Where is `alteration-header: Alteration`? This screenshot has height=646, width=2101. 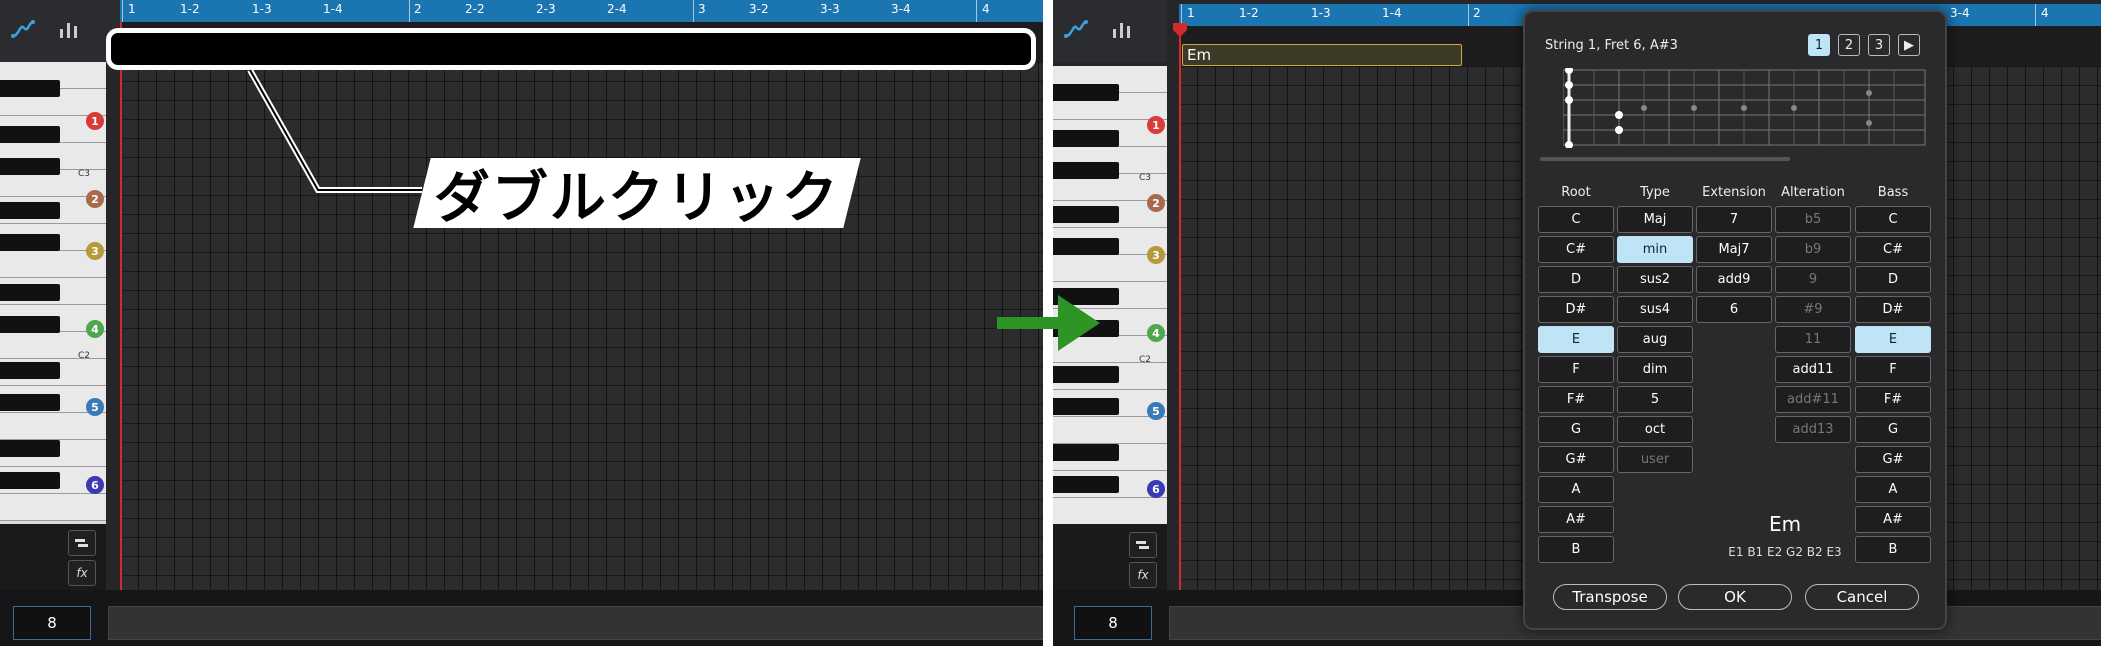 alteration-header: Alteration is located at coordinates (1813, 192).